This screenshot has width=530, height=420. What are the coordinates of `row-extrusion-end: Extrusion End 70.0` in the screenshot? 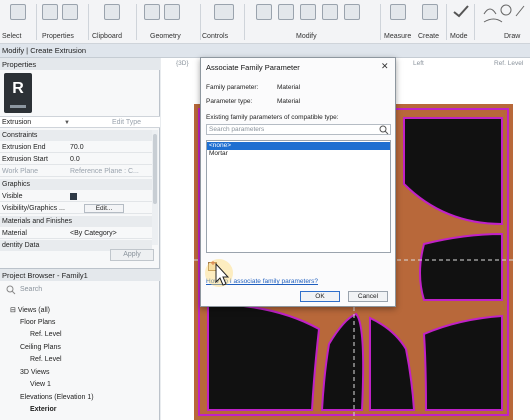 It's located at (76, 147).